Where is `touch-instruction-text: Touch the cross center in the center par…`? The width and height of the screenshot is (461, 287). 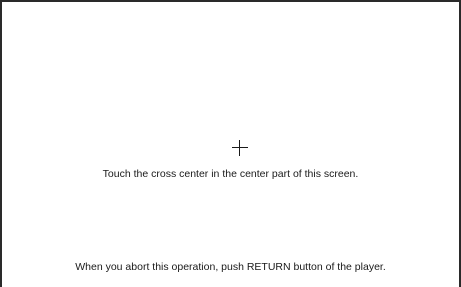
touch-instruction-text: Touch the cross center in the center par… is located at coordinates (230, 174).